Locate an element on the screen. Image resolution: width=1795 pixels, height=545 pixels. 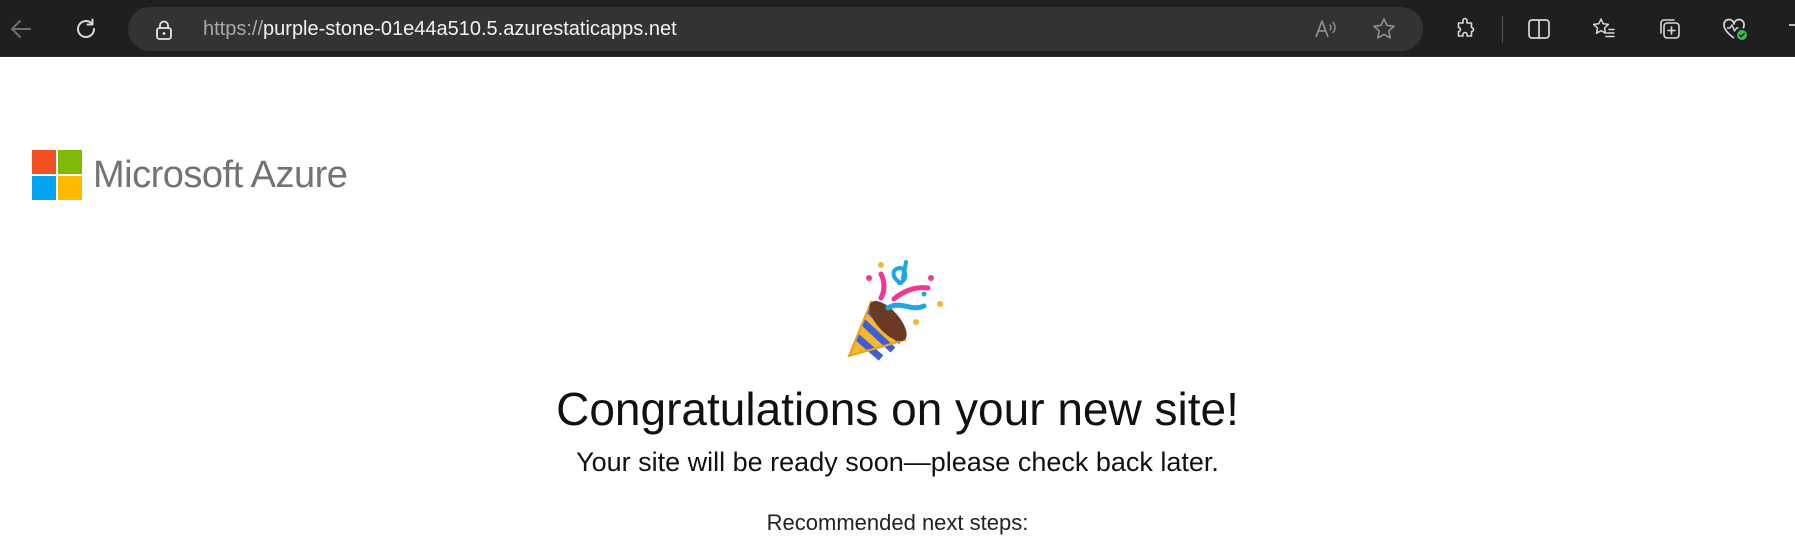
favorite-star-icon is located at coordinates (1384, 29).